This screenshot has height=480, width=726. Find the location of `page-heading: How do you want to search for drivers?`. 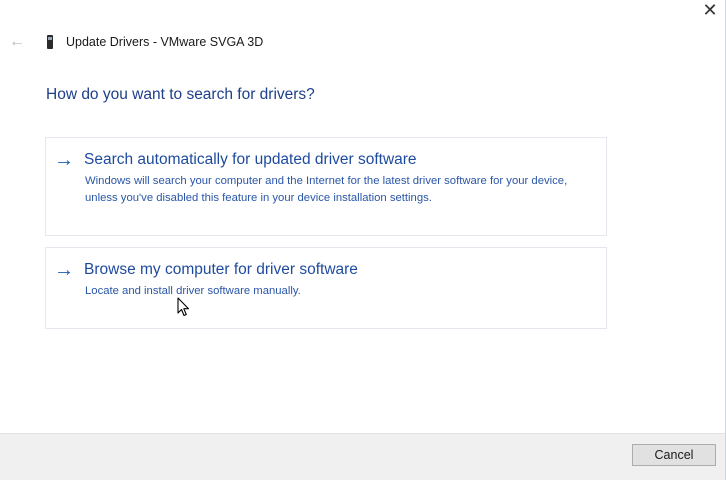

page-heading: How do you want to search for drivers? is located at coordinates (180, 94).